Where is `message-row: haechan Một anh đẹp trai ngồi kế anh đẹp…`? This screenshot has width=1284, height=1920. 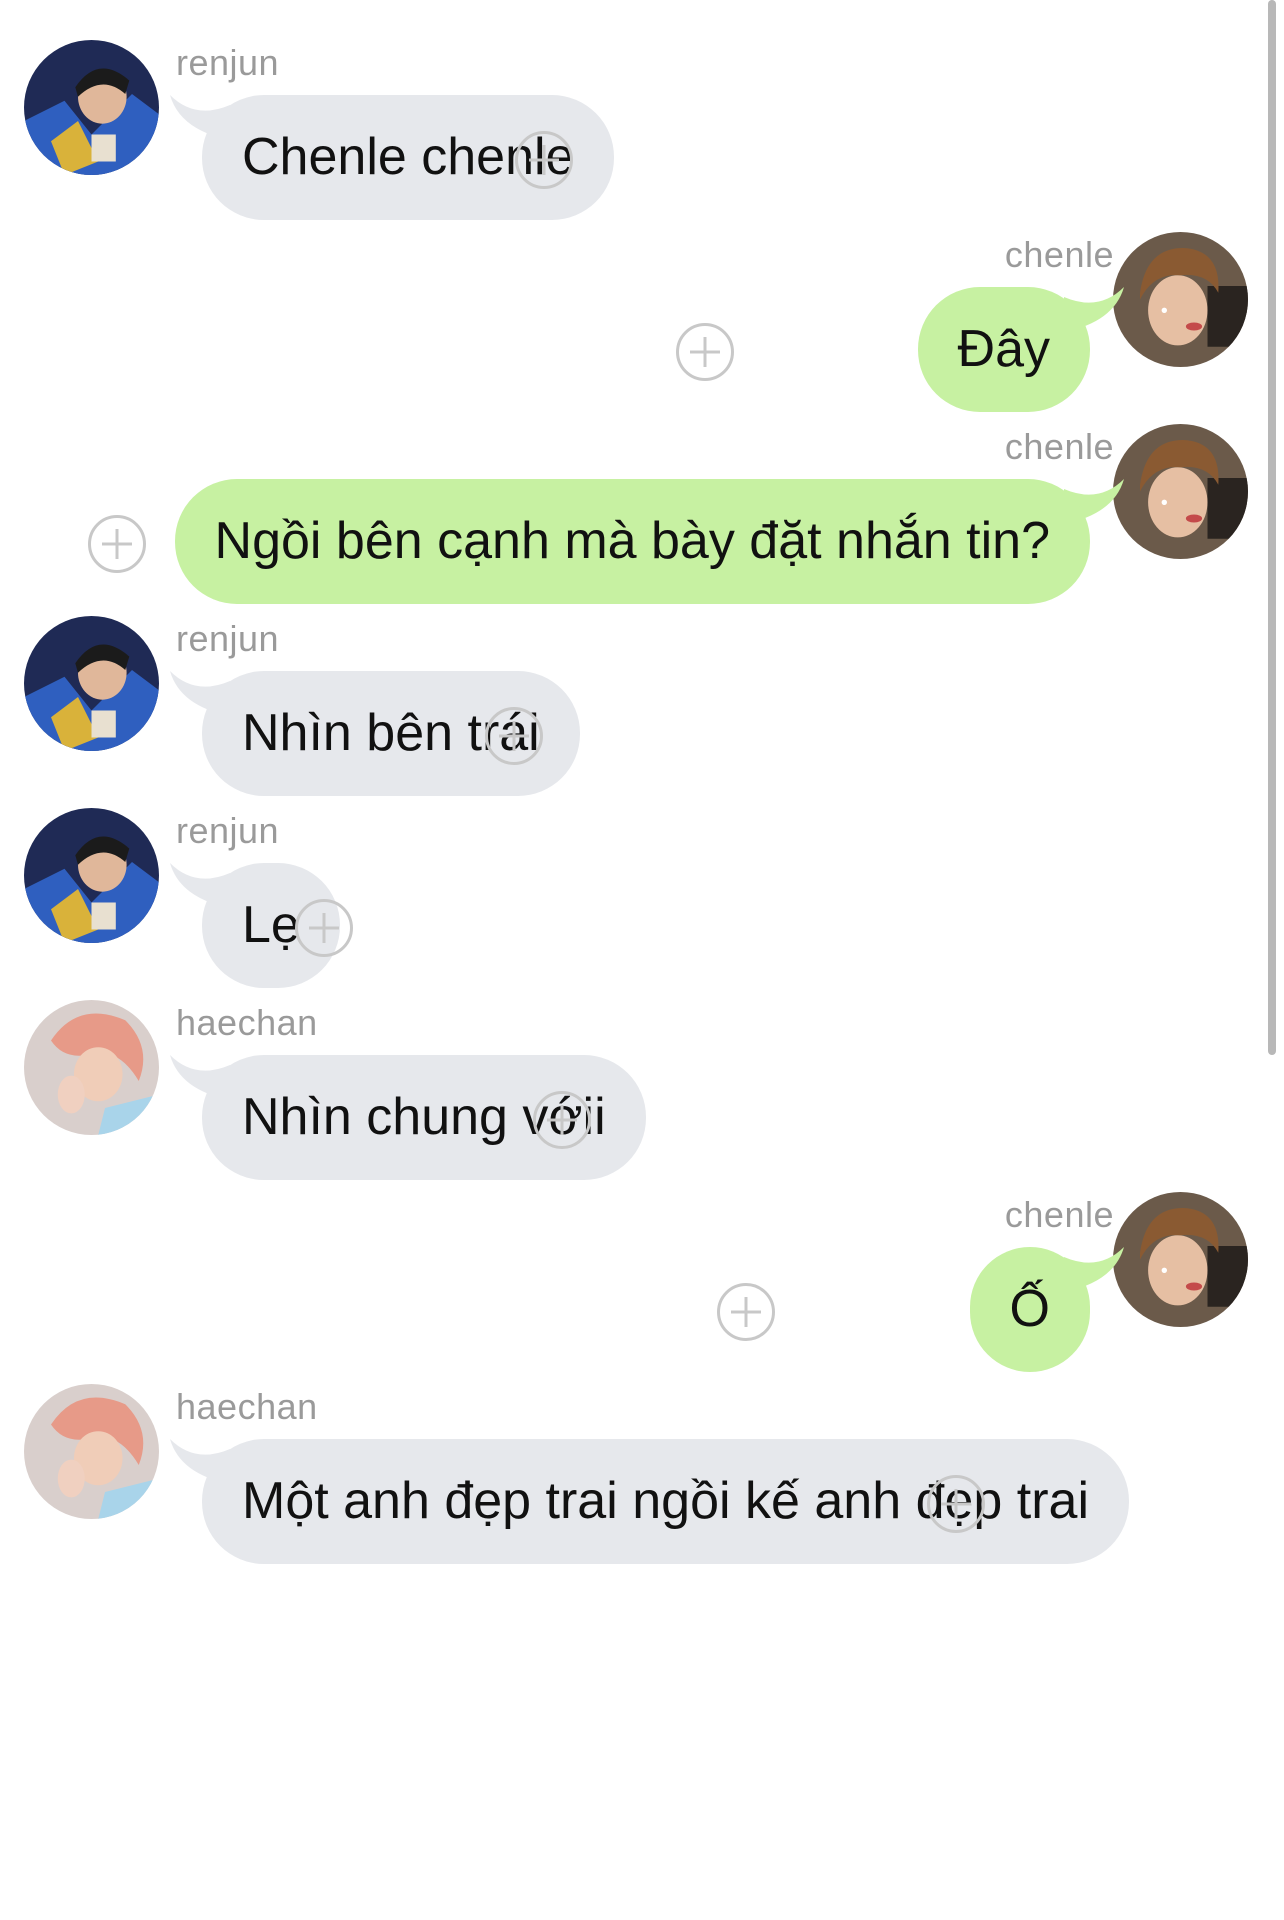
message-row: haechan Một anh đẹp trai ngồi kế anh đẹp… is located at coordinates (642, 1484).